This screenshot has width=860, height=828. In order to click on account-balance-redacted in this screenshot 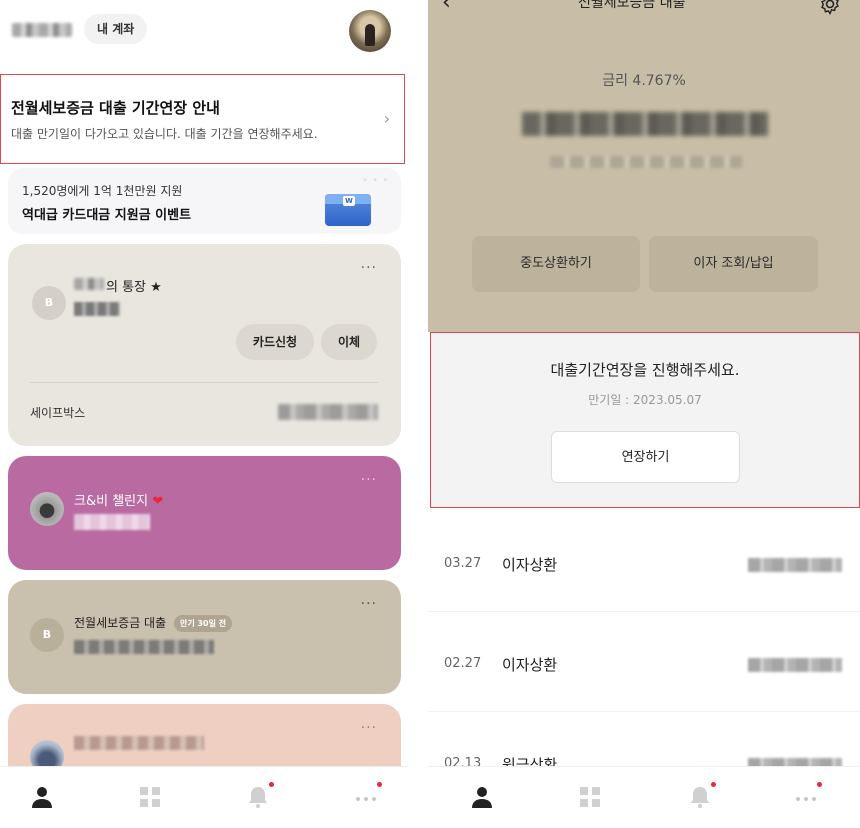, I will do `click(97, 309)`.